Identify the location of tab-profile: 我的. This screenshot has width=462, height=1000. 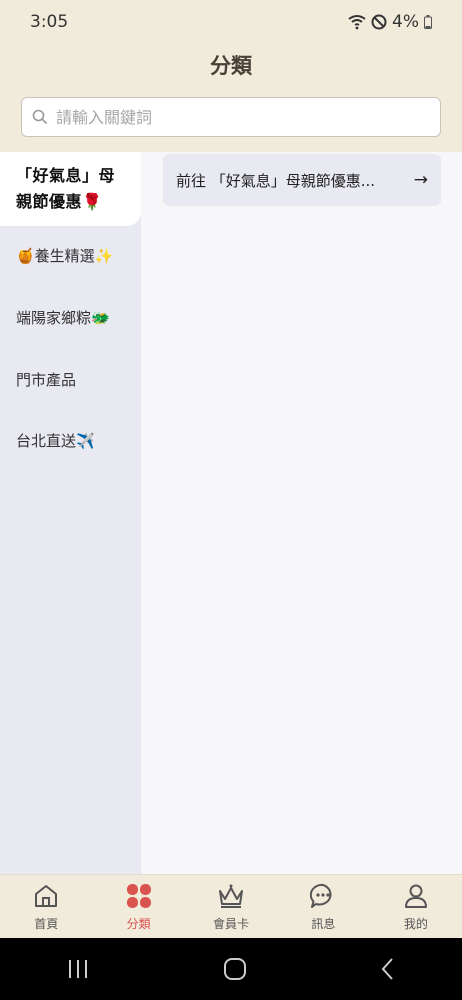
(416, 906).